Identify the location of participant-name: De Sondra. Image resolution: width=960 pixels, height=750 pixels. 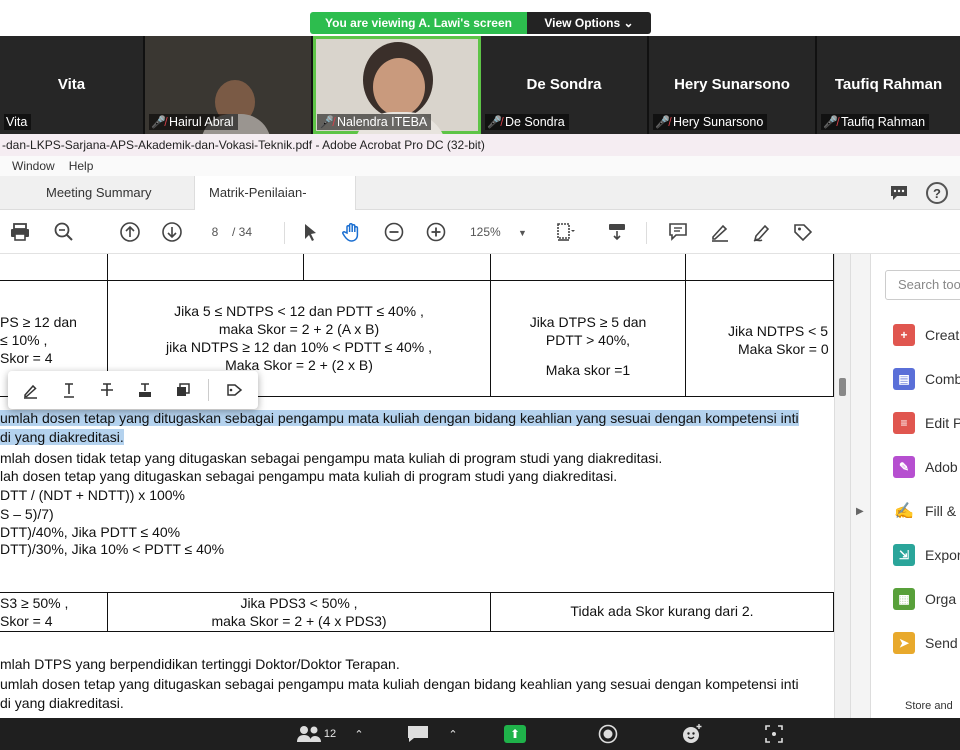
(564, 84).